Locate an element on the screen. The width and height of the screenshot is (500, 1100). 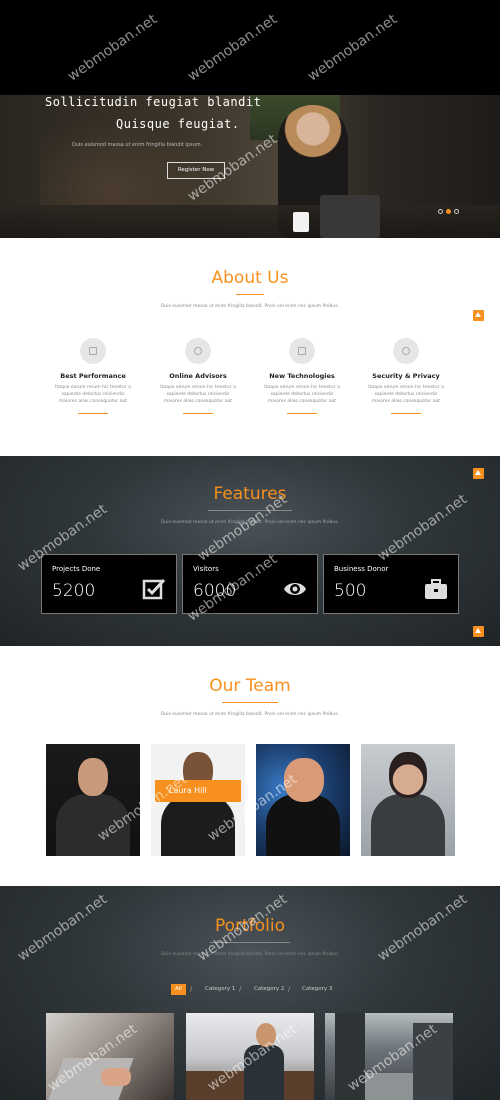
team-member-photo: Laura Hill is located at coordinates (198, 800).